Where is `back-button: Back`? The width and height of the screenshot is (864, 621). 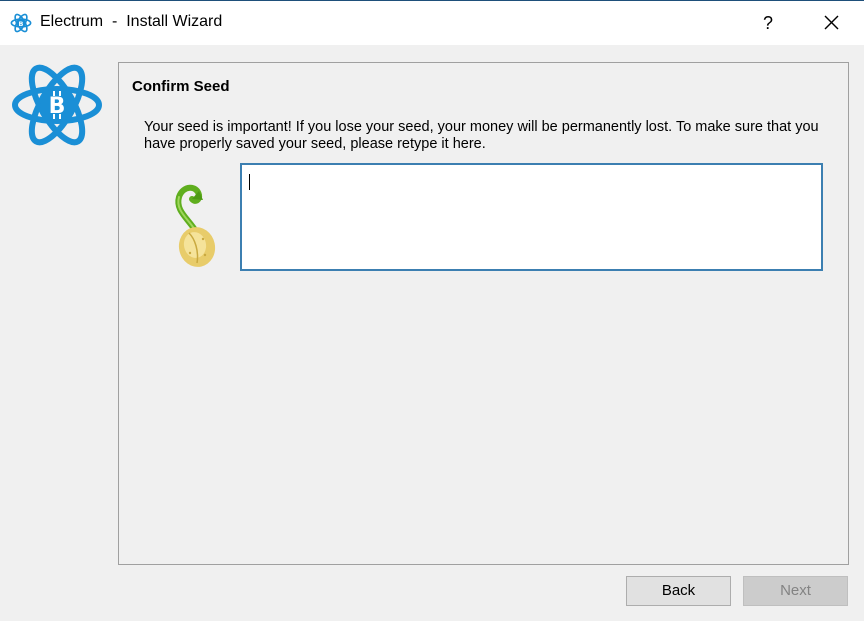 back-button: Back is located at coordinates (678, 591).